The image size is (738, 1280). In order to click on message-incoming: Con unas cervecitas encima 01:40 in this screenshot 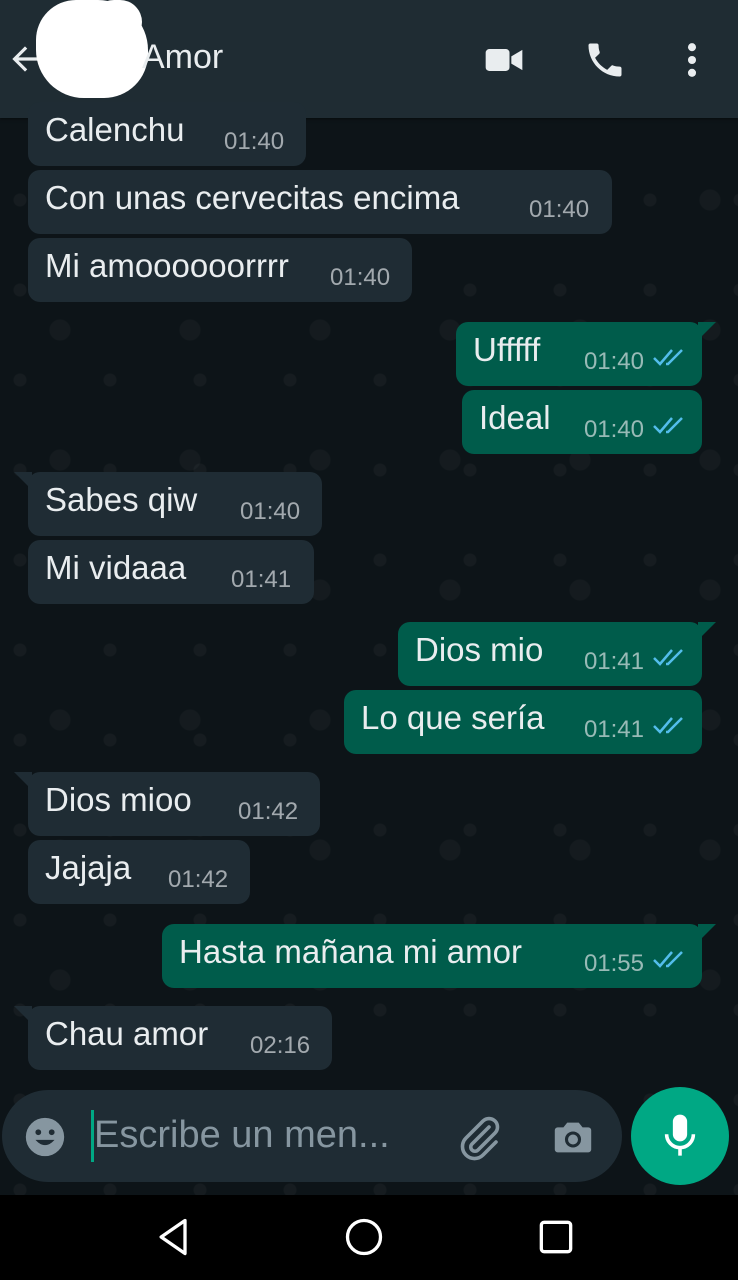, I will do `click(320, 202)`.